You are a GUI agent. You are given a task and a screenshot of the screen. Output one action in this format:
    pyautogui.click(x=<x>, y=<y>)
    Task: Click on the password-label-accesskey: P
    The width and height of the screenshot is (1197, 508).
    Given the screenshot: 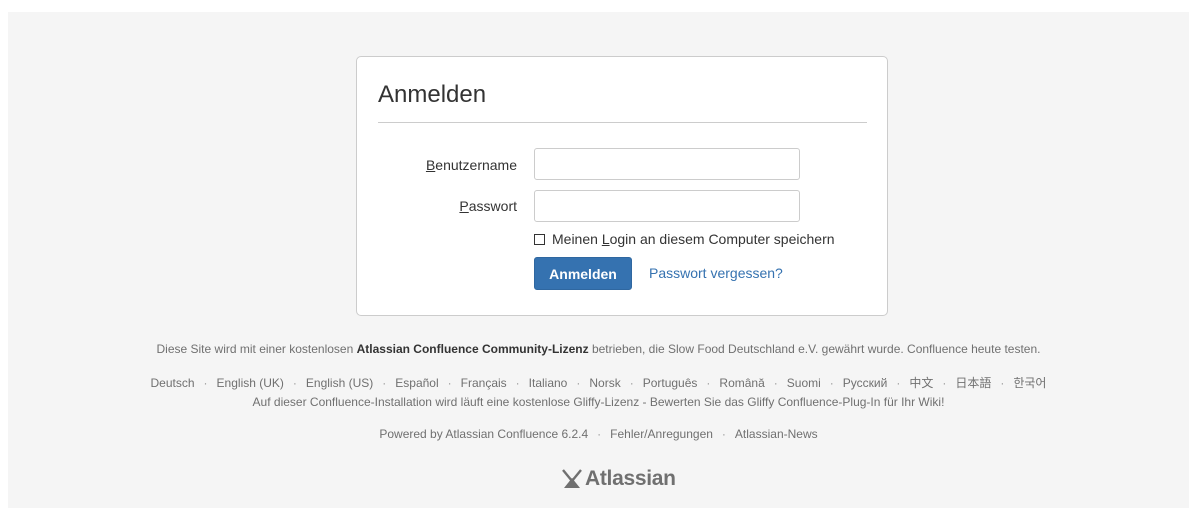 What is the action you would take?
    pyautogui.click(x=464, y=206)
    